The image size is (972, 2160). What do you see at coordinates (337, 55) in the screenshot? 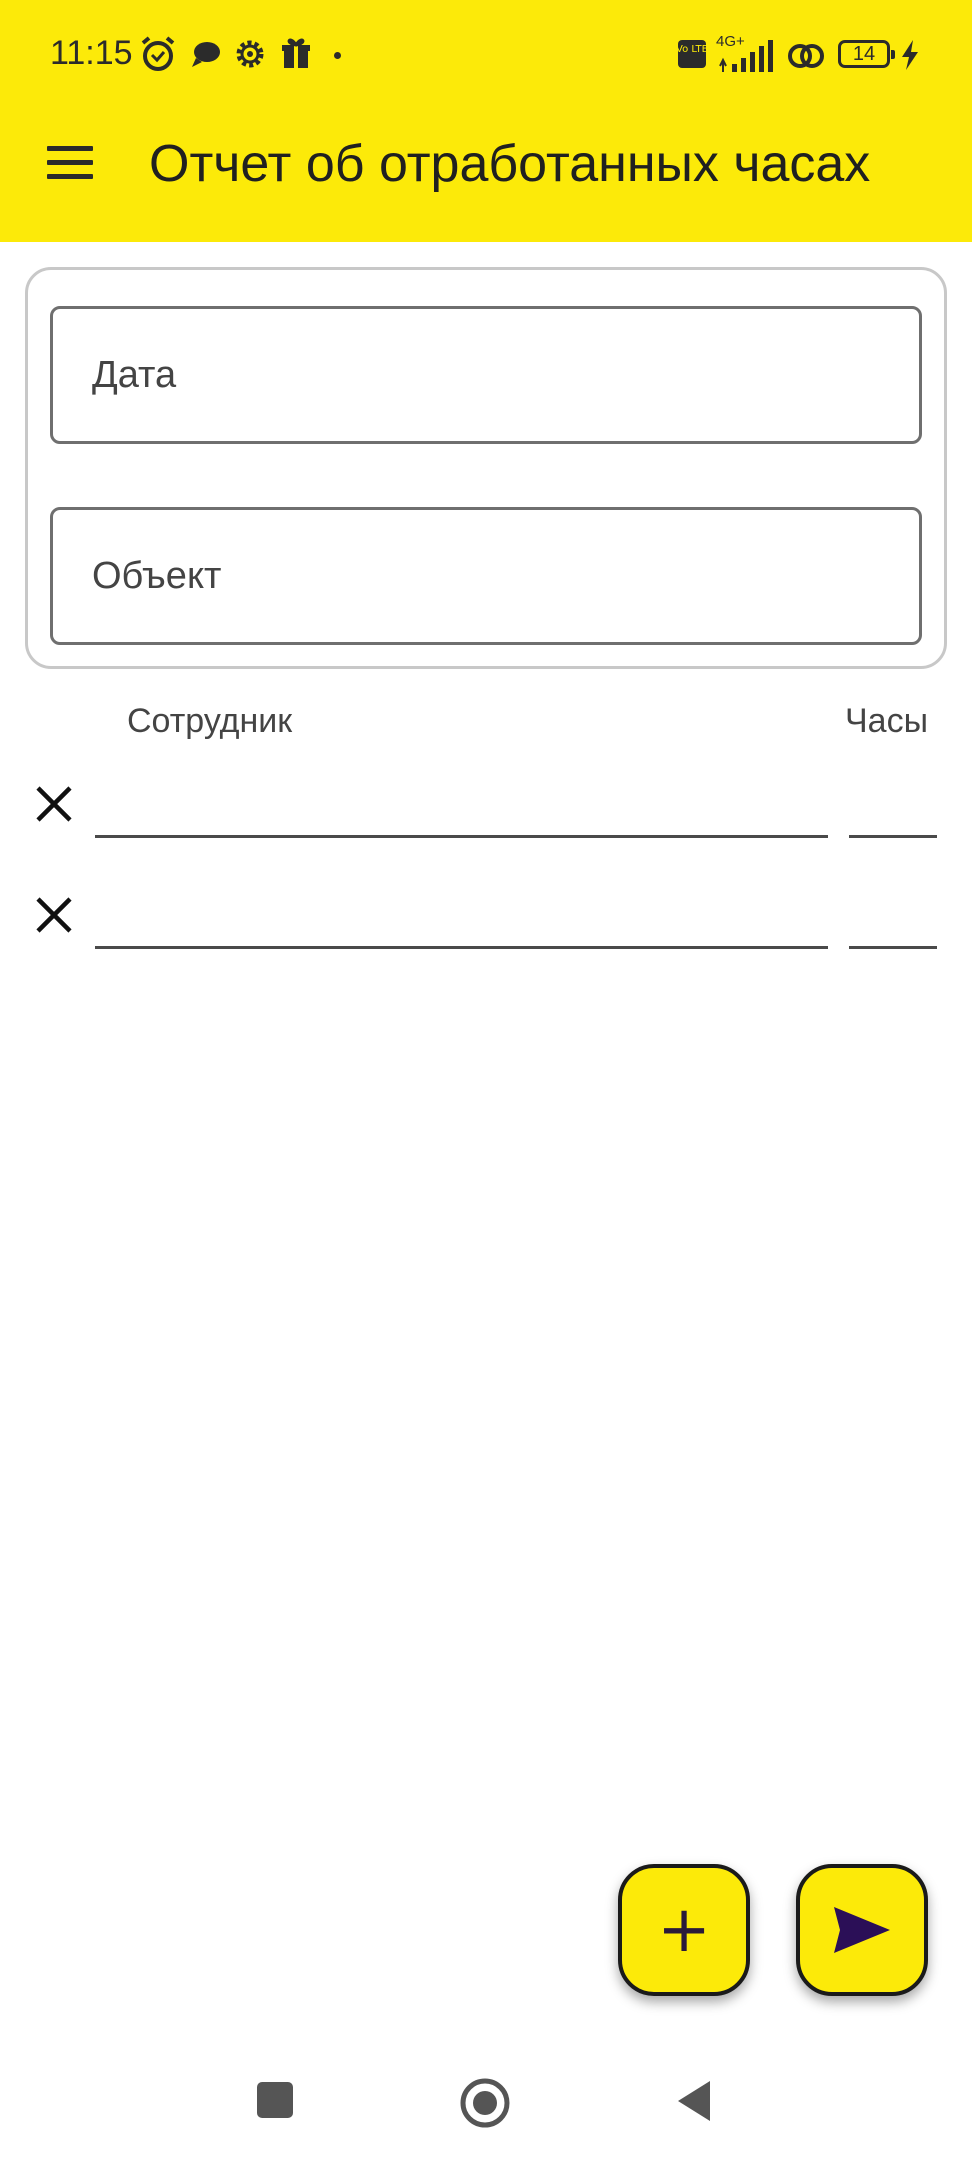
I see `notification-dot` at bounding box center [337, 55].